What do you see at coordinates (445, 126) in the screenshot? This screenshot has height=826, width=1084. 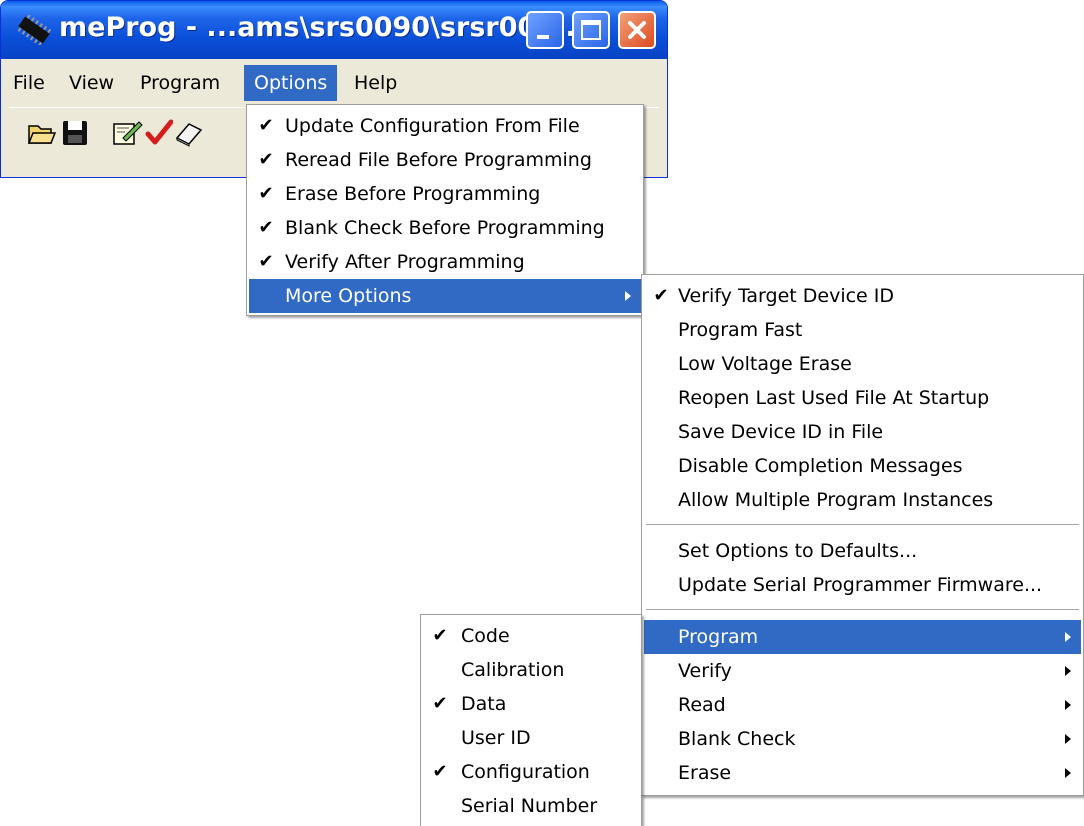 I see `menu-item-update-configuration: ✔ Update Configuration From File` at bounding box center [445, 126].